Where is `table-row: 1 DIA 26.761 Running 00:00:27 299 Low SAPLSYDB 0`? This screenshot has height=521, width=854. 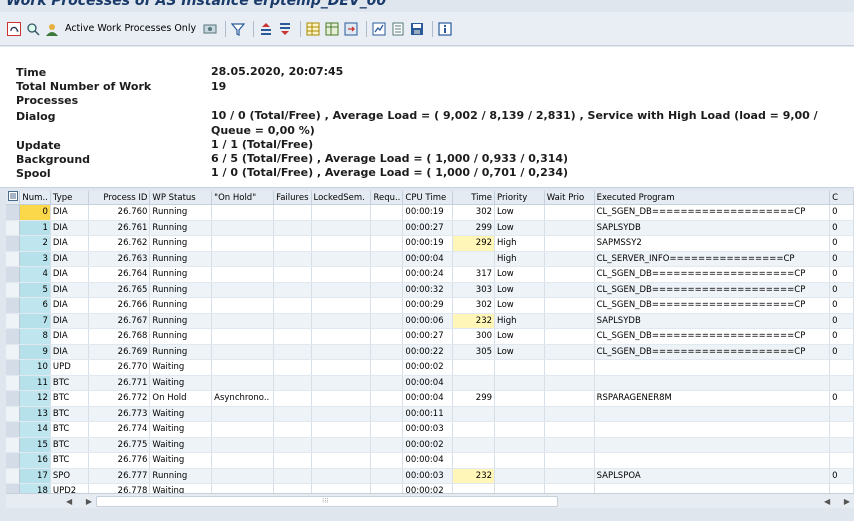
table-row: 1 DIA 26.761 Running 00:00:27 299 Low SAPLSYDB 0 is located at coordinates (430, 228).